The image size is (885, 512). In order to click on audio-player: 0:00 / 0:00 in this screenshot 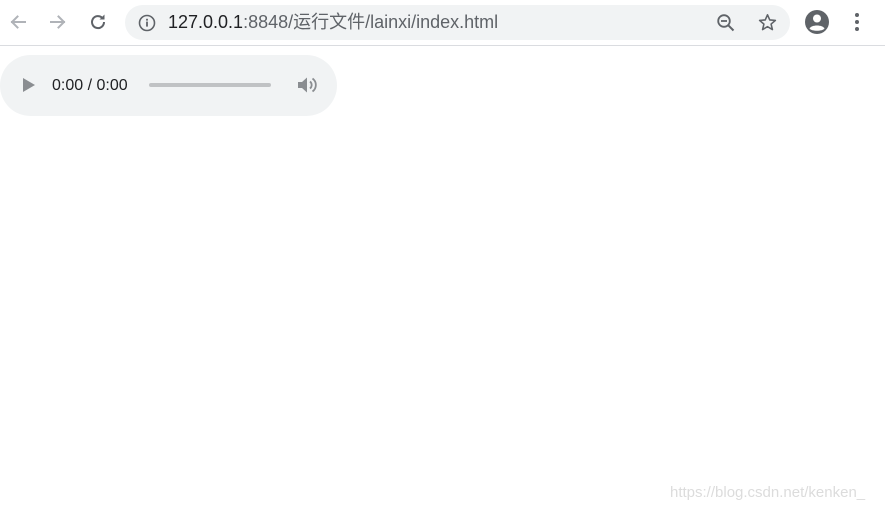, I will do `click(168, 85)`.